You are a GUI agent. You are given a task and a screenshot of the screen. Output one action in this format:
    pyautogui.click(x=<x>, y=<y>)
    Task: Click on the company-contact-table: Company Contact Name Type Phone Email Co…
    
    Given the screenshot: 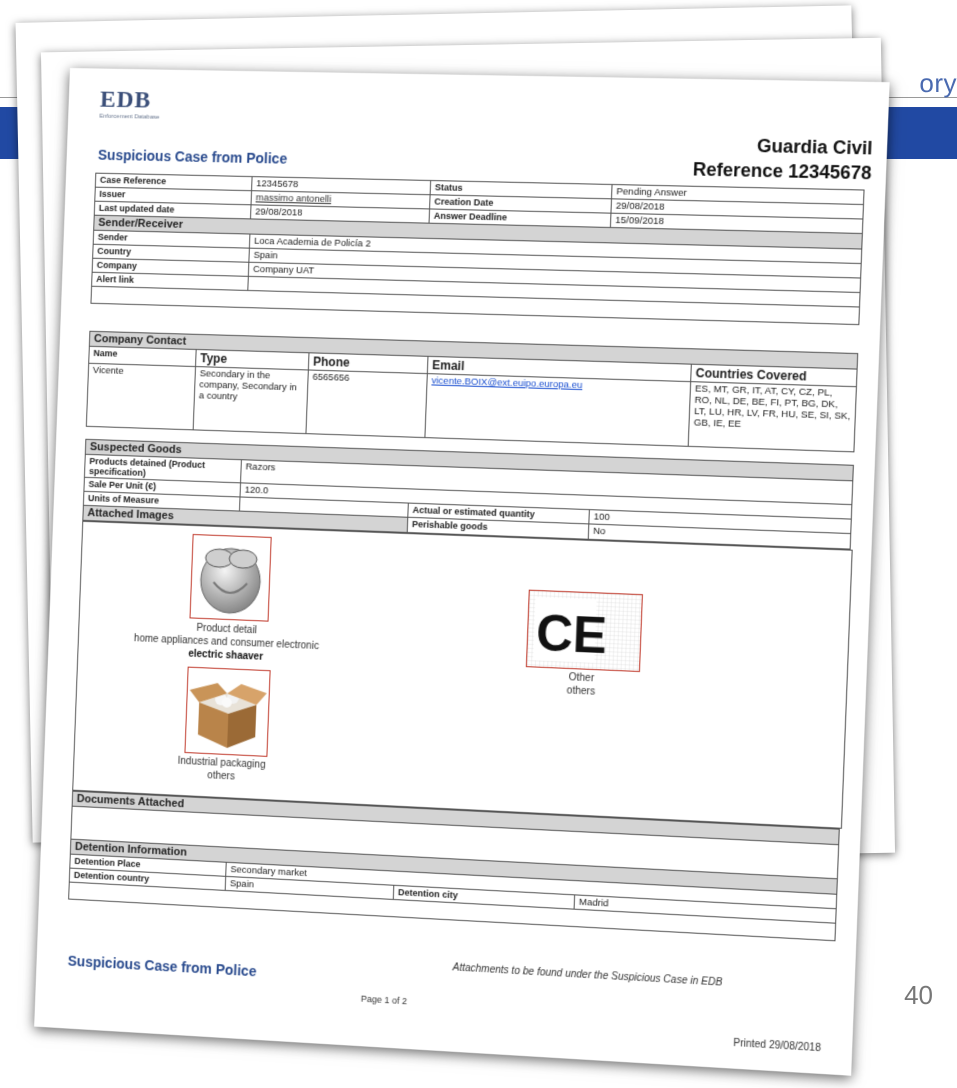 What is the action you would take?
    pyautogui.click(x=472, y=392)
    